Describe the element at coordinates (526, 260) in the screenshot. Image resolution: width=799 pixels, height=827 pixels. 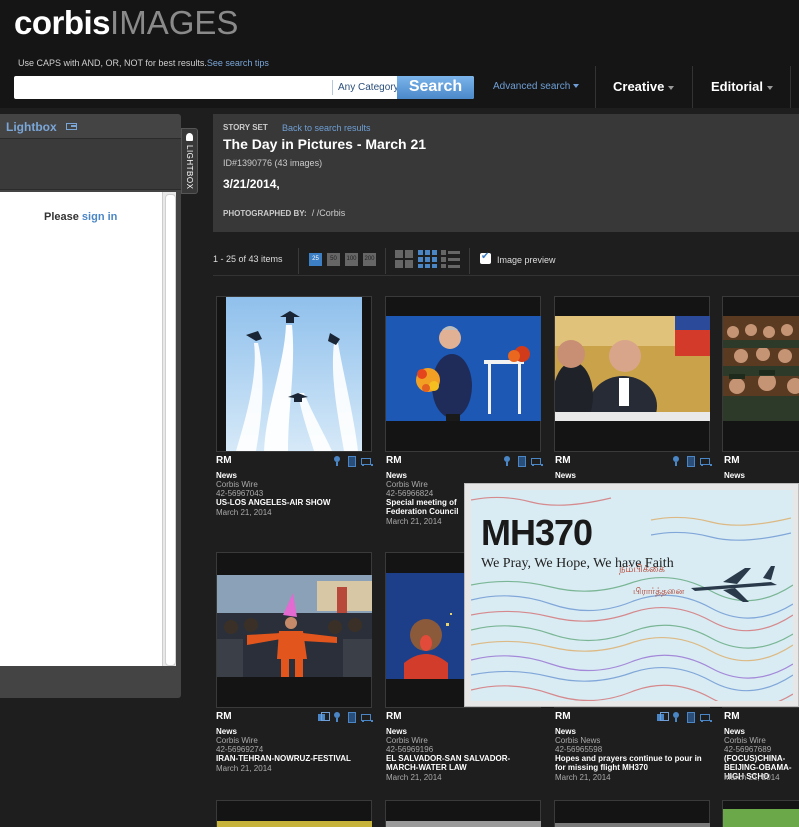
I see `image-preview-label: Image preview` at that location.